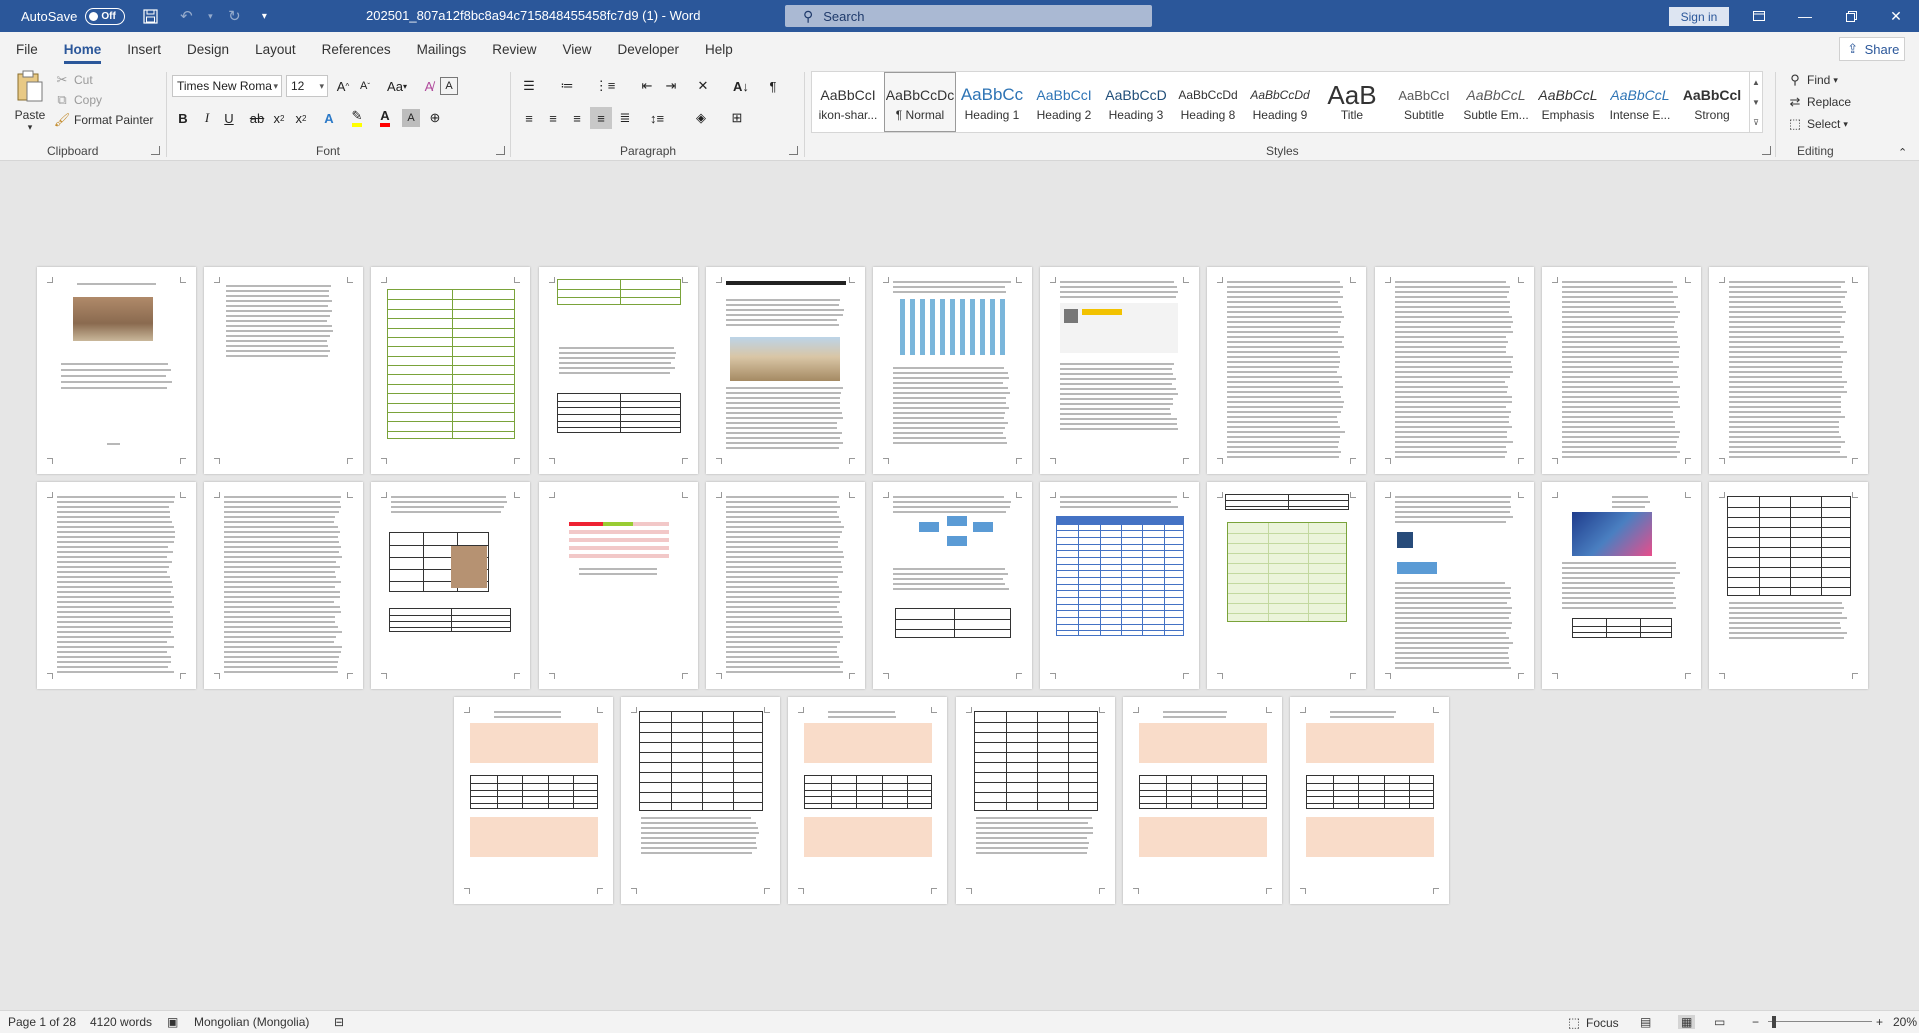  I want to click on asian-layout-icon: ✕, so click(703, 86).